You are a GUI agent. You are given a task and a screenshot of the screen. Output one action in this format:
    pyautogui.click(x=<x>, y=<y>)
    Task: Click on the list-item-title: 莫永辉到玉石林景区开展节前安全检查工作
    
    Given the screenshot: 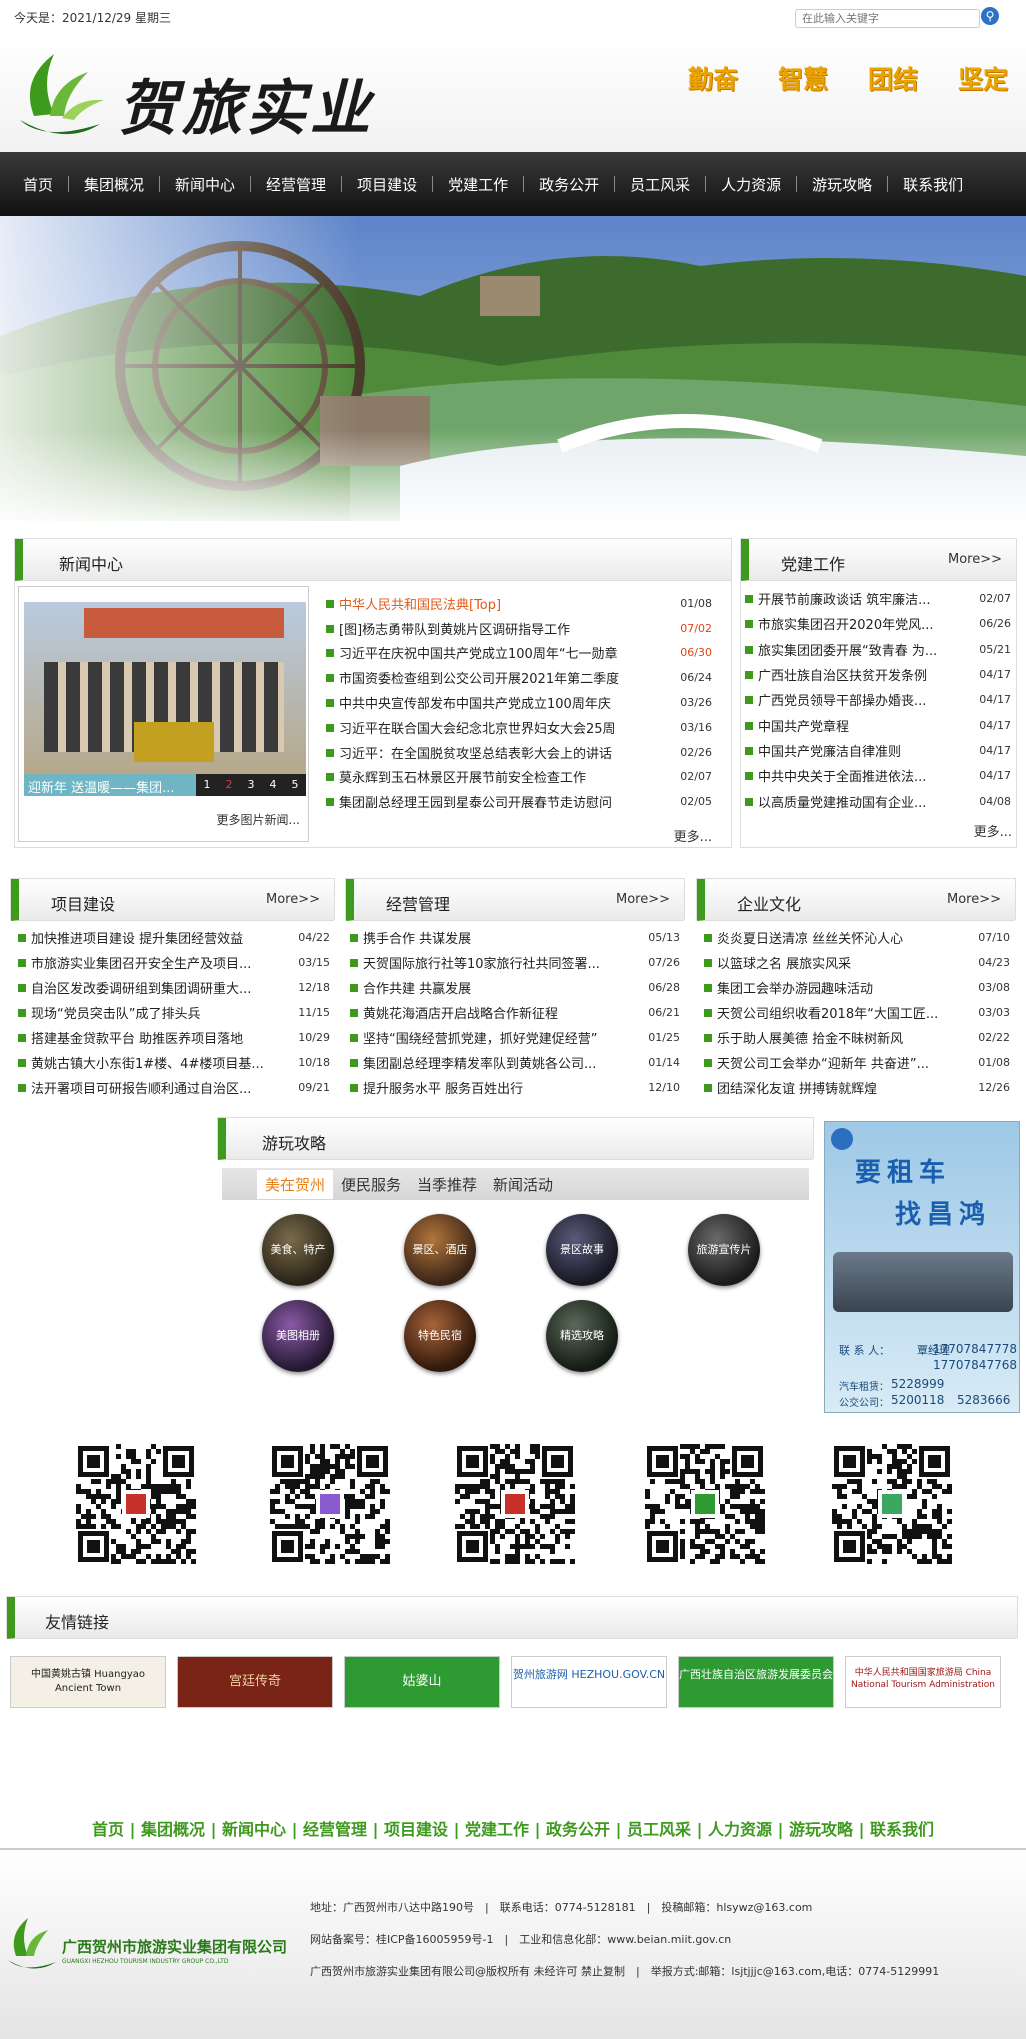 What is the action you would take?
    pyautogui.click(x=500, y=776)
    